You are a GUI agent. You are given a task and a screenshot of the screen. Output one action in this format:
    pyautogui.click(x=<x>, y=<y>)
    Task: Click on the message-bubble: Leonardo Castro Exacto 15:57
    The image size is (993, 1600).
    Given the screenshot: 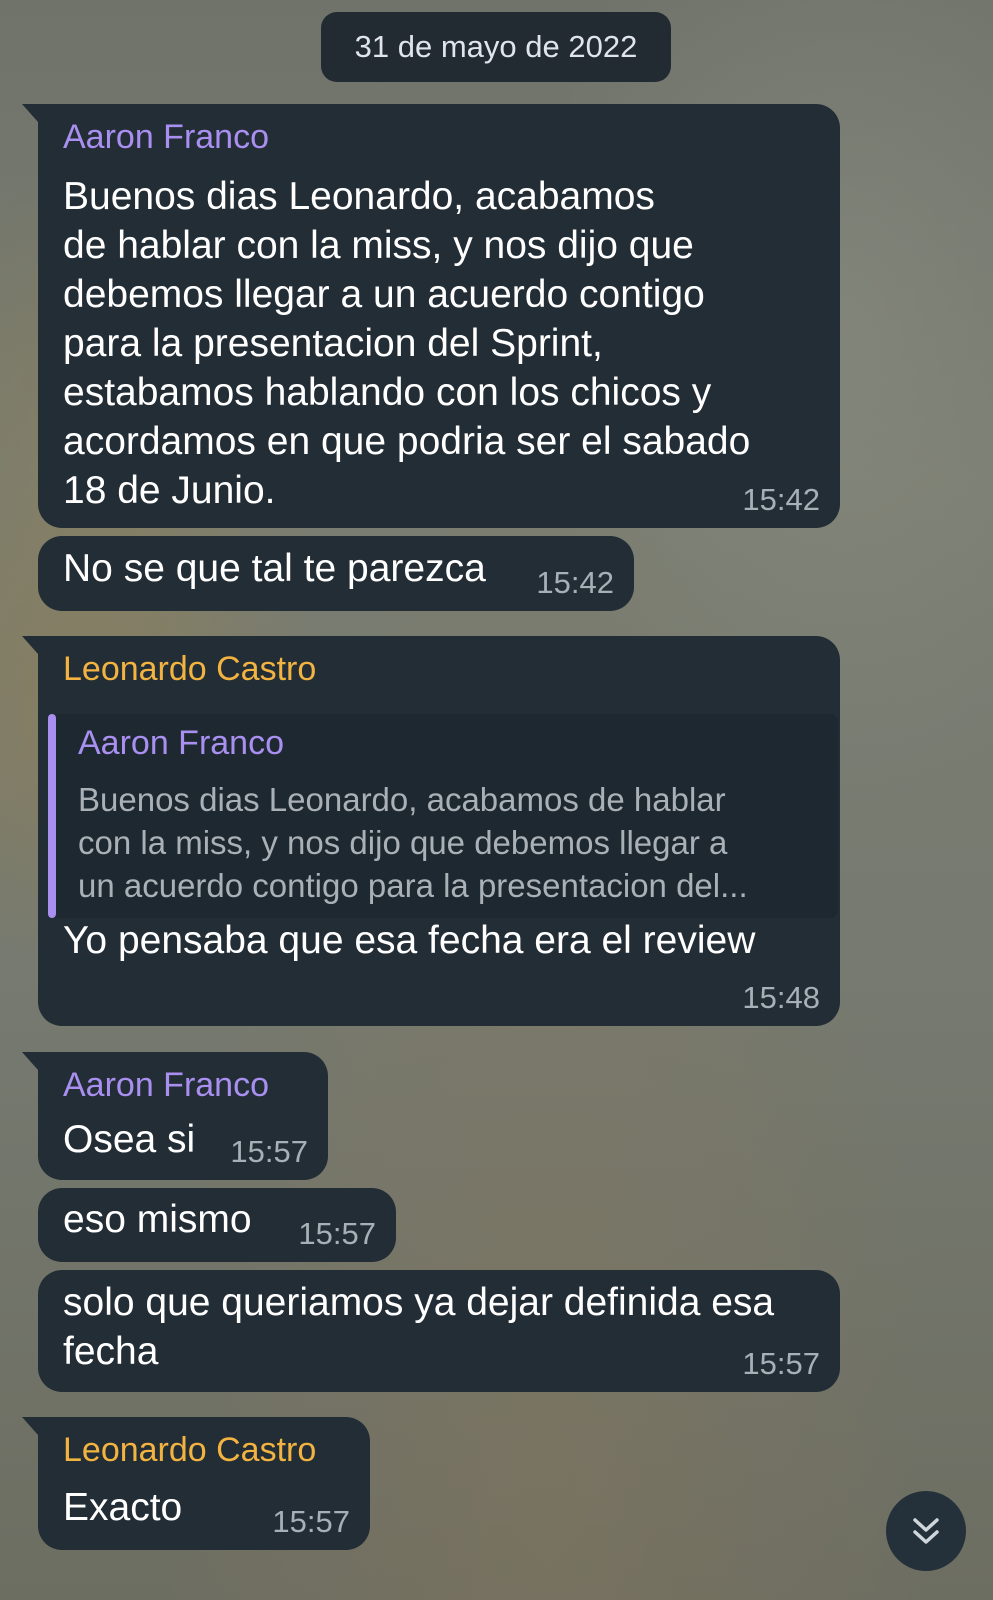 What is the action you would take?
    pyautogui.click(x=196, y=1483)
    